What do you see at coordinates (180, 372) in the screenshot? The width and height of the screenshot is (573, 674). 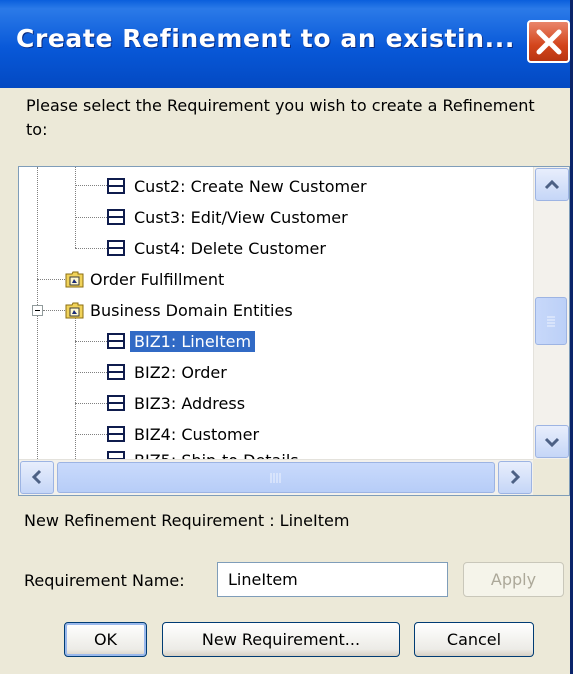 I see `tree-item-label: BIZ2: Order` at bounding box center [180, 372].